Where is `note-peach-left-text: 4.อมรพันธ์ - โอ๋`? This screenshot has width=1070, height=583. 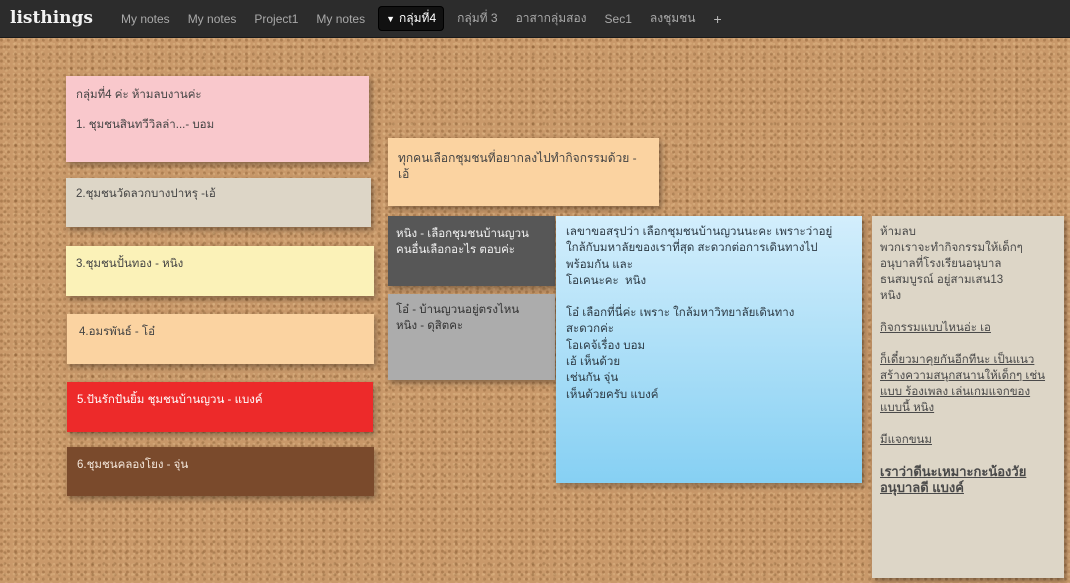 note-peach-left-text: 4.อมรพันธ์ - โอ๋ is located at coordinates (117, 332).